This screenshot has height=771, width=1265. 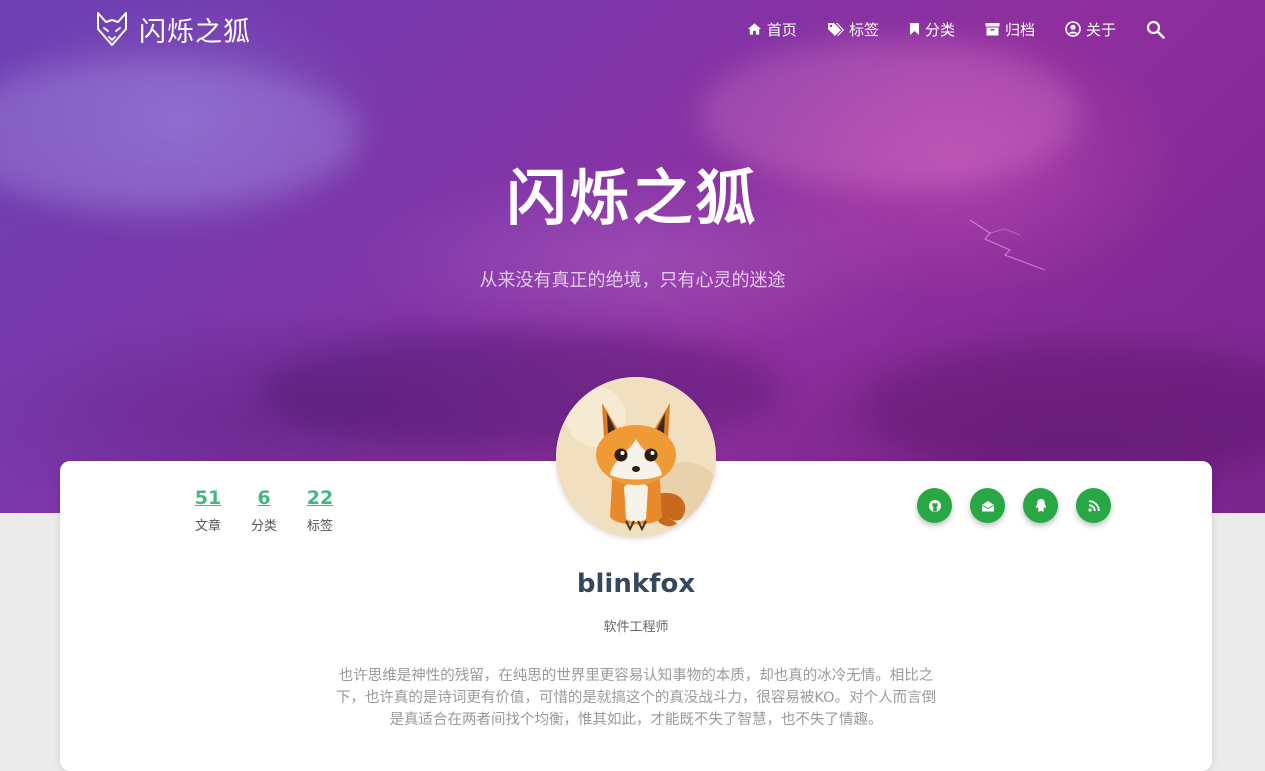 What do you see at coordinates (781, 29) in the screenshot?
I see `nav-home-label: 首页` at bounding box center [781, 29].